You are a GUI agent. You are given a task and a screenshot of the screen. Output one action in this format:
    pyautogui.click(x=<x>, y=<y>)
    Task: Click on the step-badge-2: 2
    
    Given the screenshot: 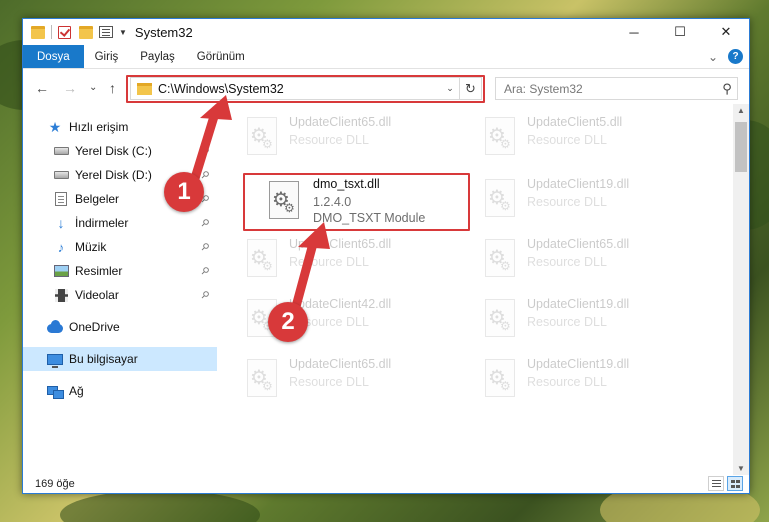 What is the action you would take?
    pyautogui.click(x=288, y=322)
    